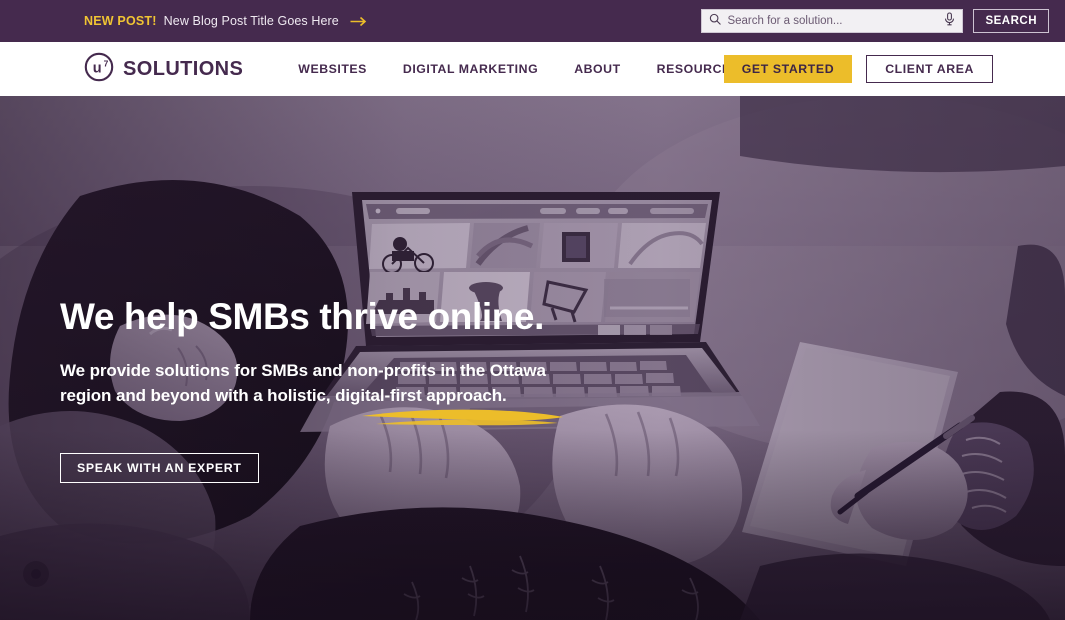 This screenshot has height=620, width=1065. I want to click on search-cluster: SEARCH, so click(875, 21).